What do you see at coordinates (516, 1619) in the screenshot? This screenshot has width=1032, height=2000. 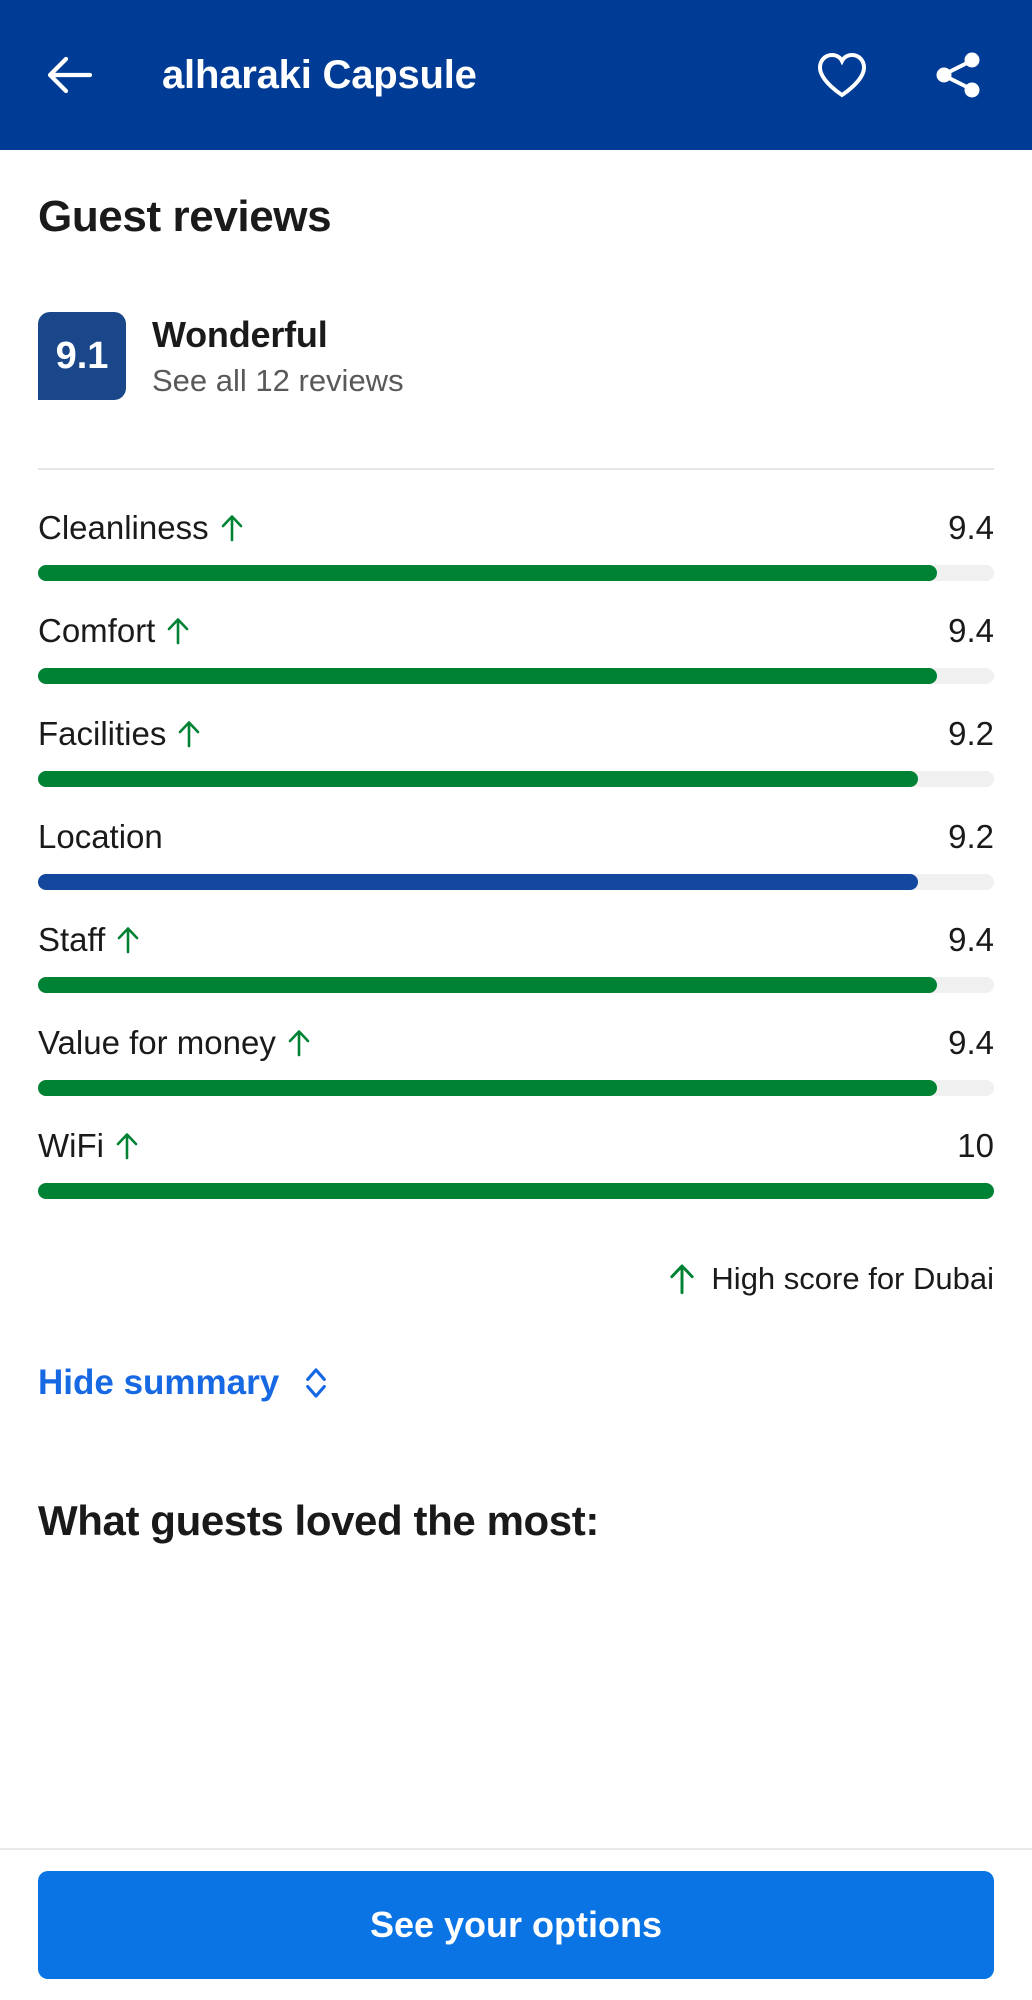 I see `loved-list-clipped` at bounding box center [516, 1619].